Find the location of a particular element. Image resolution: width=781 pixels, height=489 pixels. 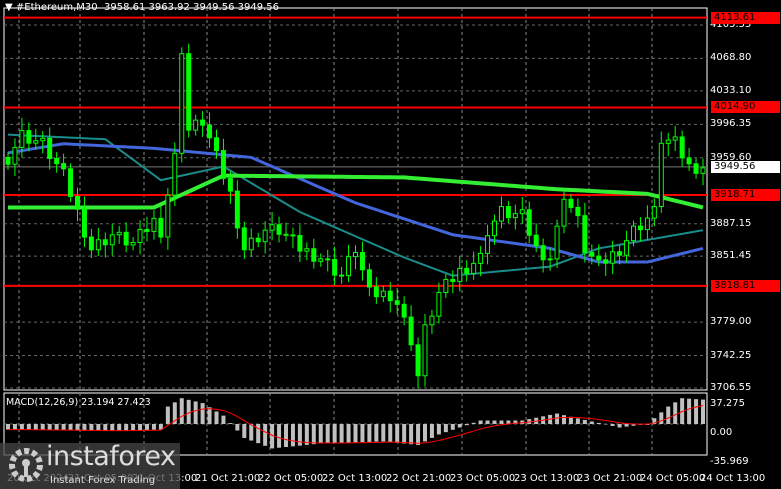

time-axis-label: 22 Oct 05:00 is located at coordinates (291, 478).